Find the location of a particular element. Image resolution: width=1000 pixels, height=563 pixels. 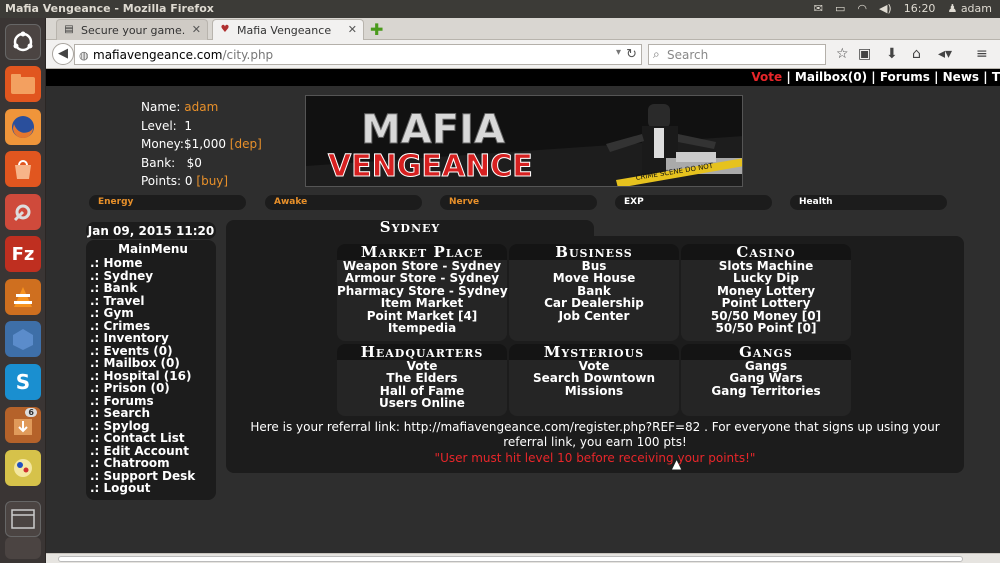

skype-icon: S is located at coordinates (23, 382).